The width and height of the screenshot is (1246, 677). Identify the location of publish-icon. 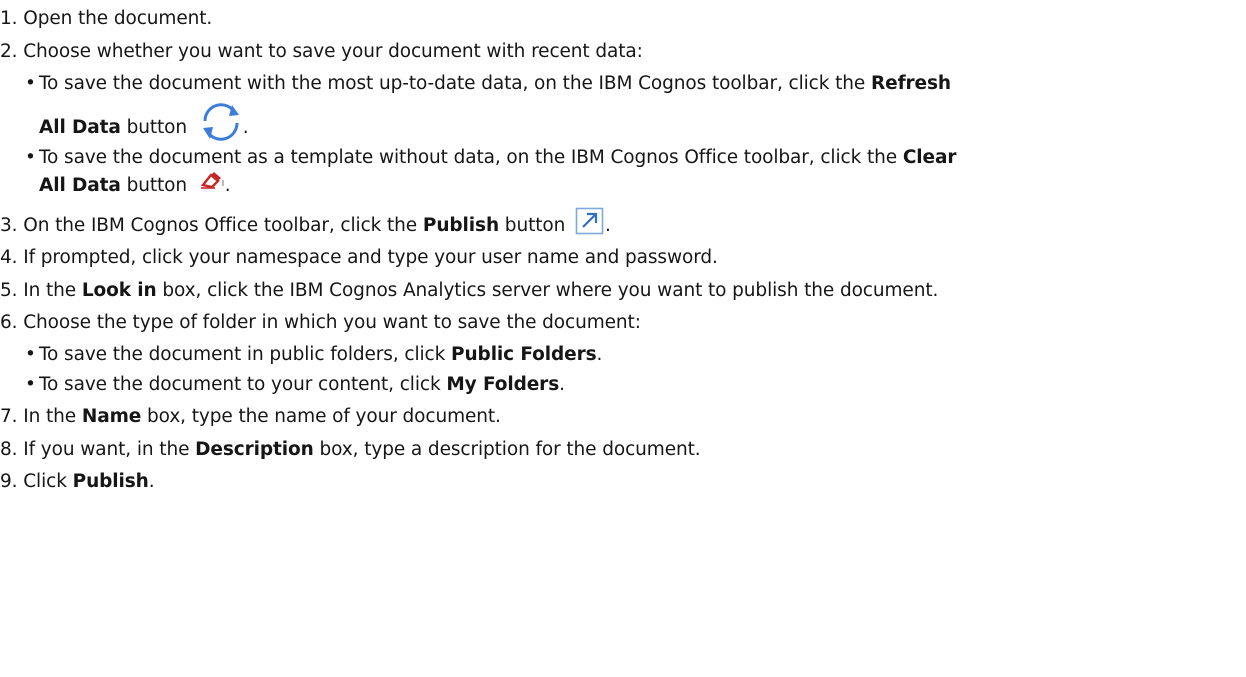
(590, 221).